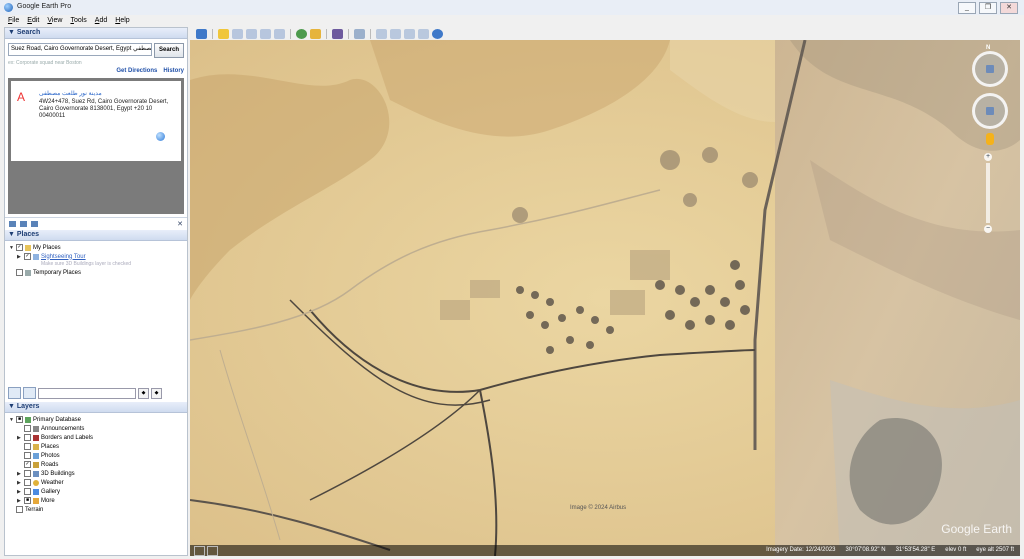  Describe the element at coordinates (1009, 8) in the screenshot. I see `close-button: ✕` at that location.